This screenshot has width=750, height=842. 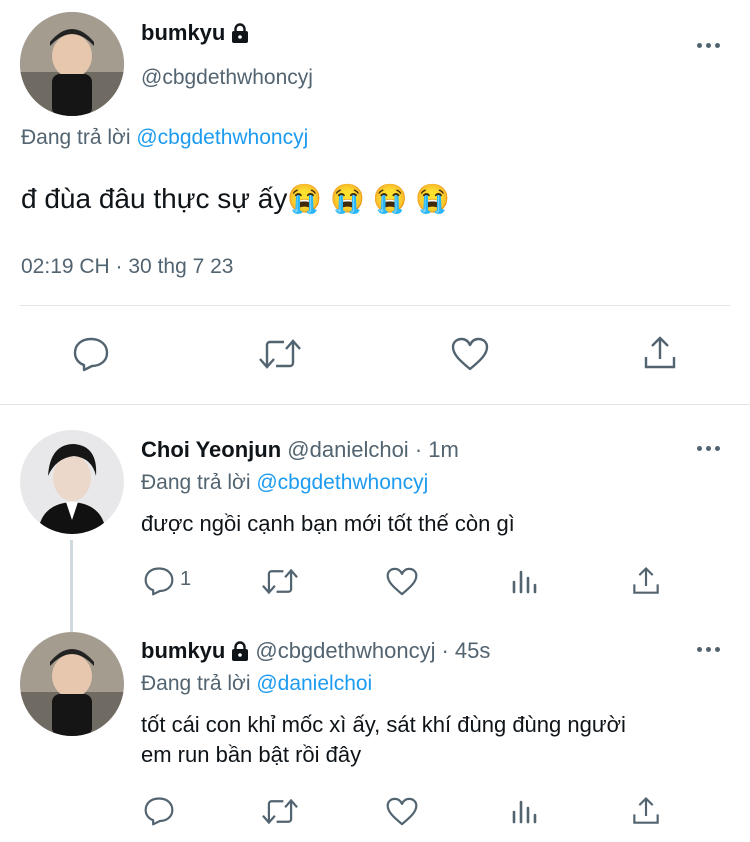 I want to click on thread-line, so click(x=71, y=586).